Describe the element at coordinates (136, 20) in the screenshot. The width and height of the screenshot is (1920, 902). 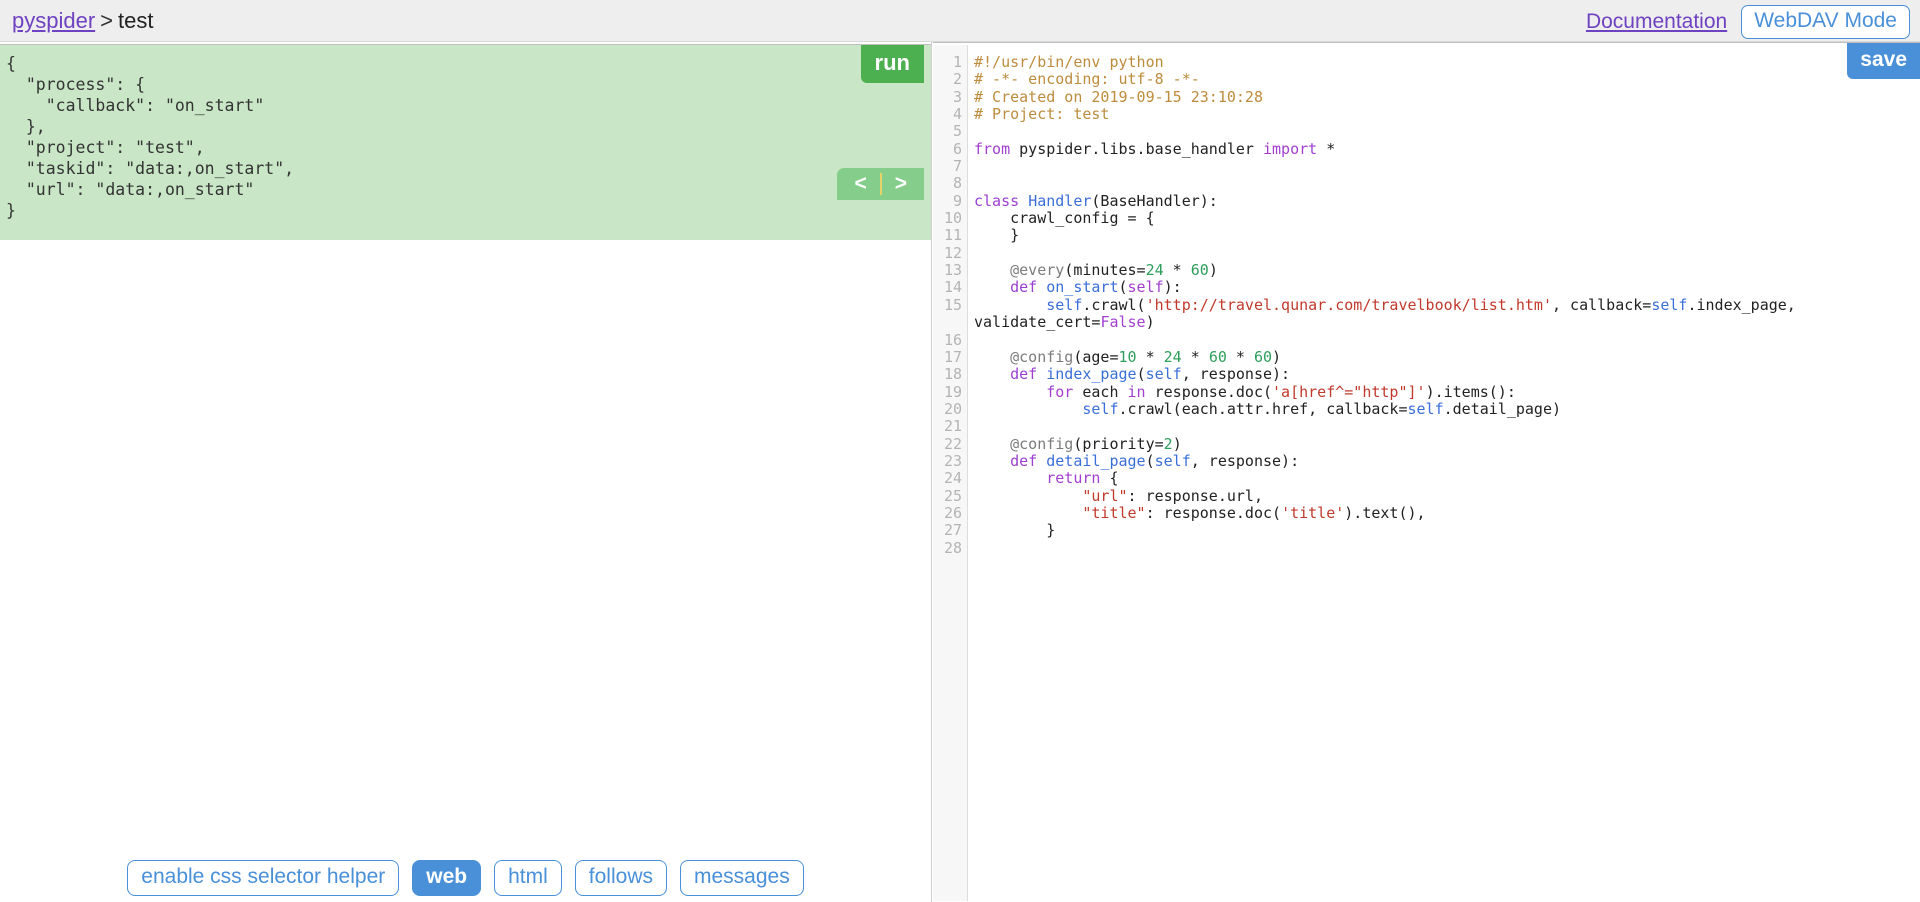
I see `breadcrumb-current-project: test` at that location.